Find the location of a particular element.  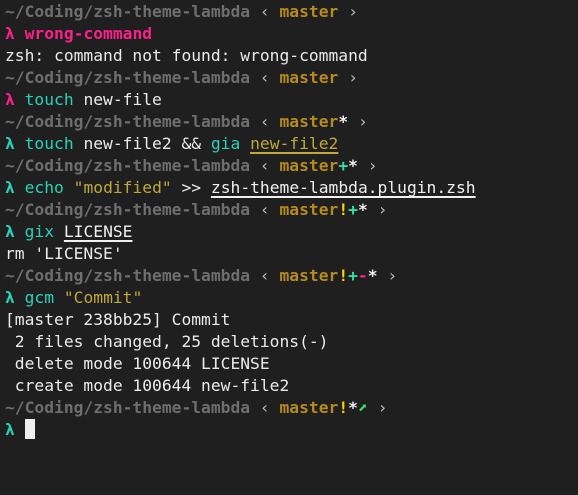

terminal-line-prompt: ~/Coding/zsh-theme-lambda ‹ master!*⬈ › is located at coordinates (291, 408).